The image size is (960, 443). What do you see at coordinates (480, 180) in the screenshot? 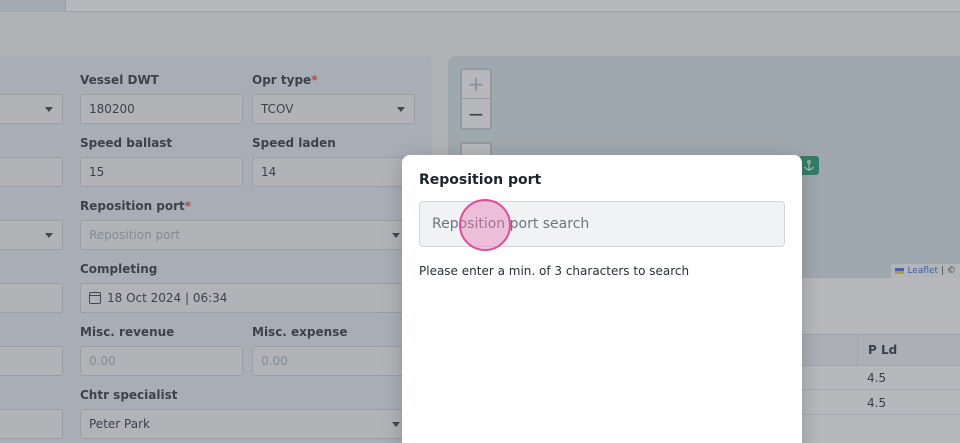
I see `modal-title: Reposition port` at bounding box center [480, 180].